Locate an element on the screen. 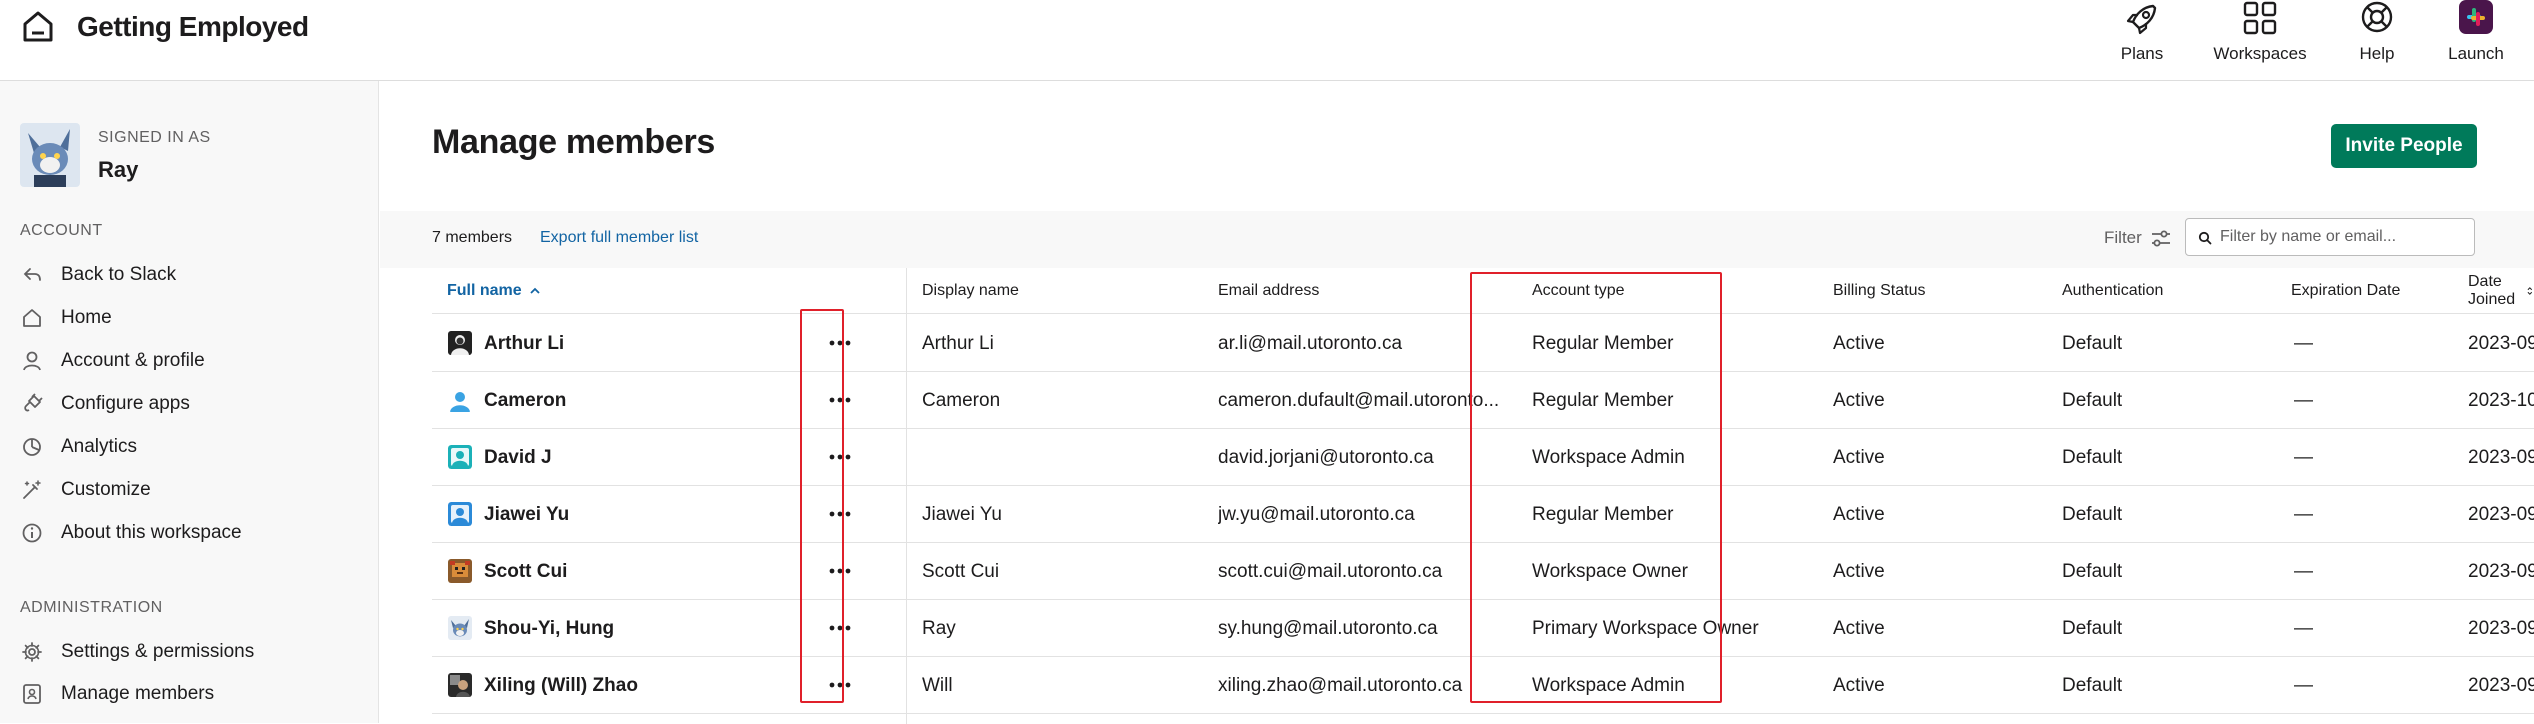 This screenshot has height=724, width=2534. sidebar-item-label: Analytics is located at coordinates (99, 446).